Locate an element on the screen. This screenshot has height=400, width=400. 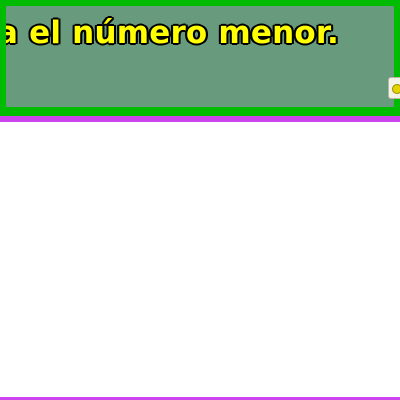
play-button is located at coordinates (394, 88).